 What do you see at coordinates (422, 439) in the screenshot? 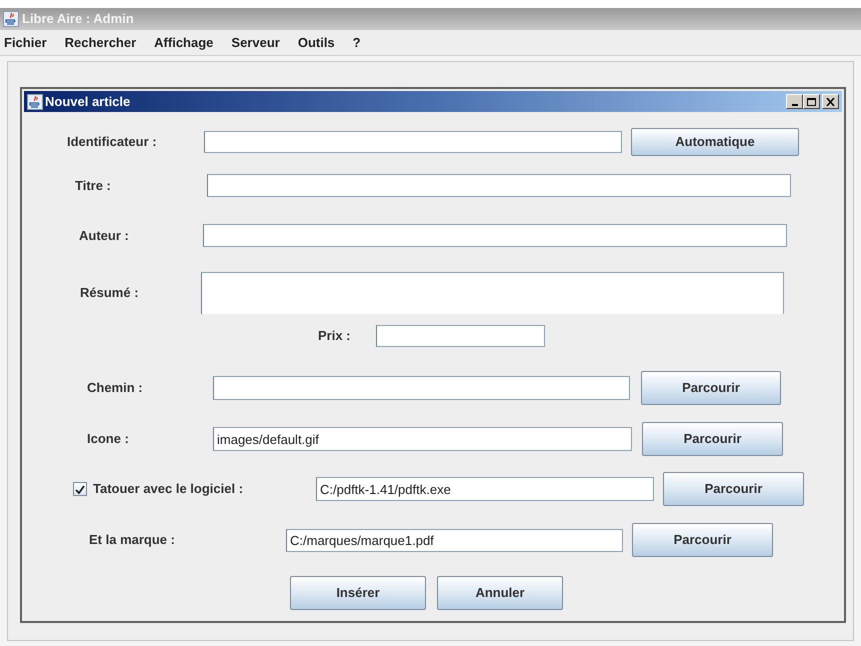
I see `text-field: images/default.gif` at bounding box center [422, 439].